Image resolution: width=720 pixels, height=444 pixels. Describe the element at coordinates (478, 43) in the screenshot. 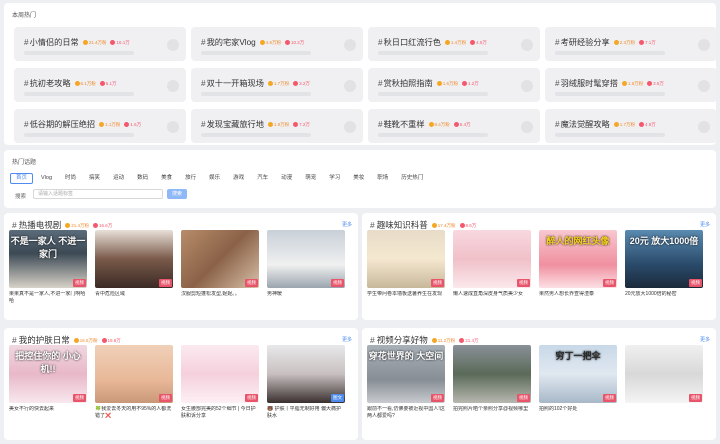

I see `likes-metric: 4.5万` at that location.